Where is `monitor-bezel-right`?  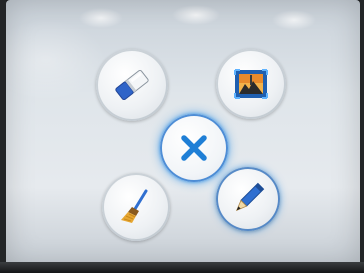
monitor-bezel-right is located at coordinates (362, 136).